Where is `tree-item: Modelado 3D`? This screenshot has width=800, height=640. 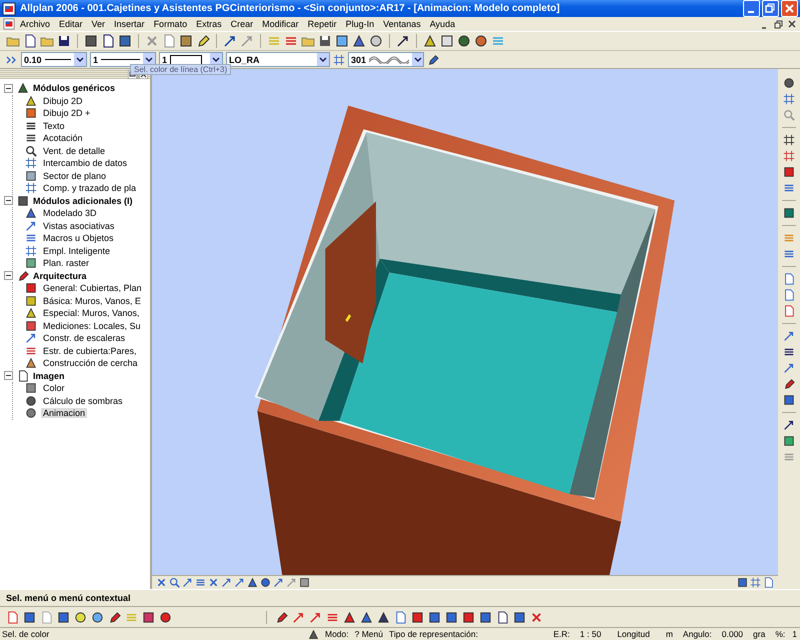 tree-item: Modelado 3D is located at coordinates (70, 213).